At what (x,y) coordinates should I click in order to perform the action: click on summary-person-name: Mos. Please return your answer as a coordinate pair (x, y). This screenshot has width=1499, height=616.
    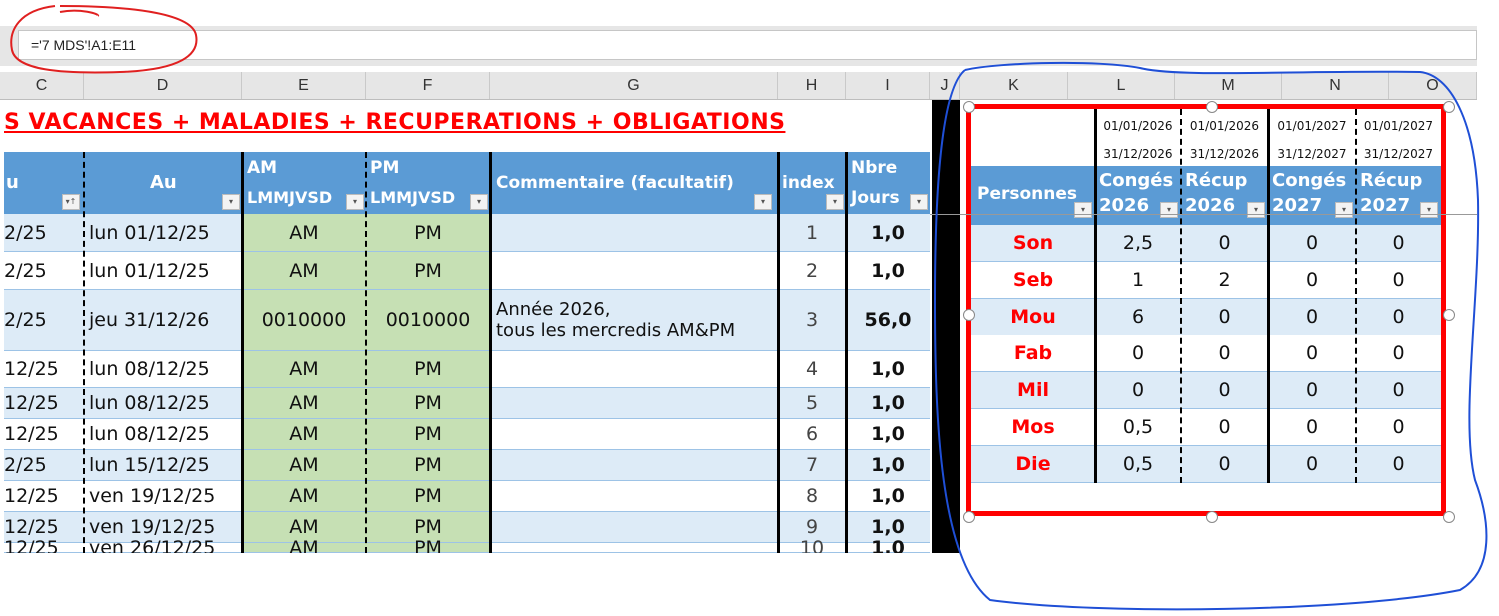
    Looking at the image, I should click on (1033, 427).